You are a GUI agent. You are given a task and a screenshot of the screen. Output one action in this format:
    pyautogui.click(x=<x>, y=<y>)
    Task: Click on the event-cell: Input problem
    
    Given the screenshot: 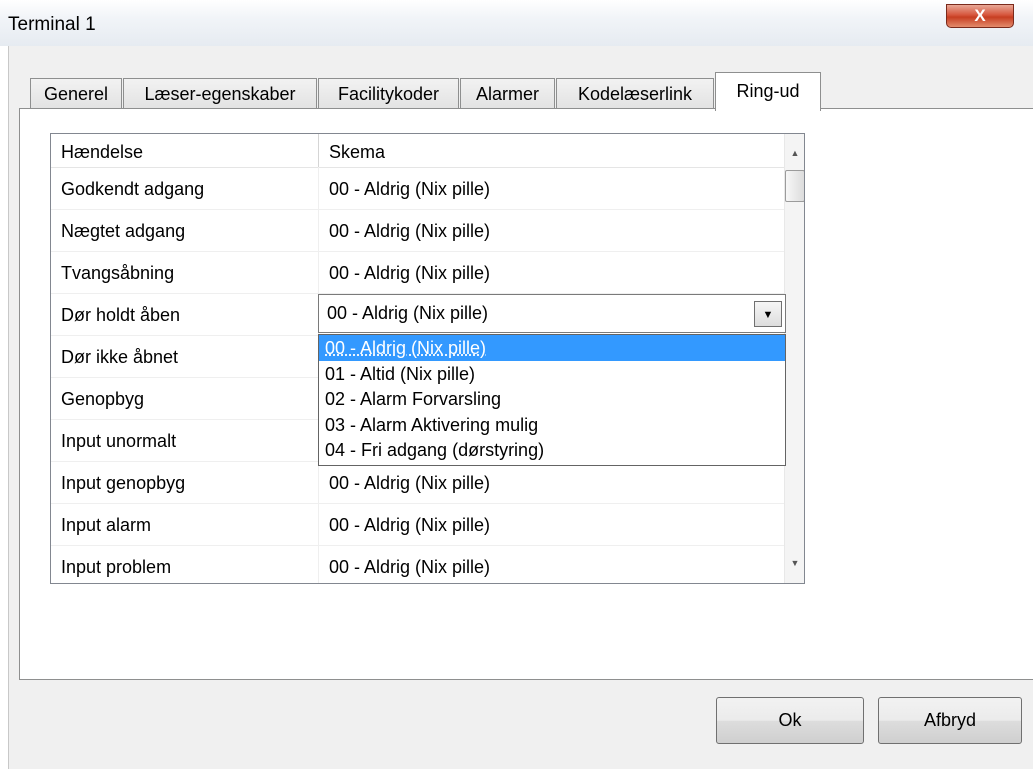 What is the action you would take?
    pyautogui.click(x=185, y=564)
    